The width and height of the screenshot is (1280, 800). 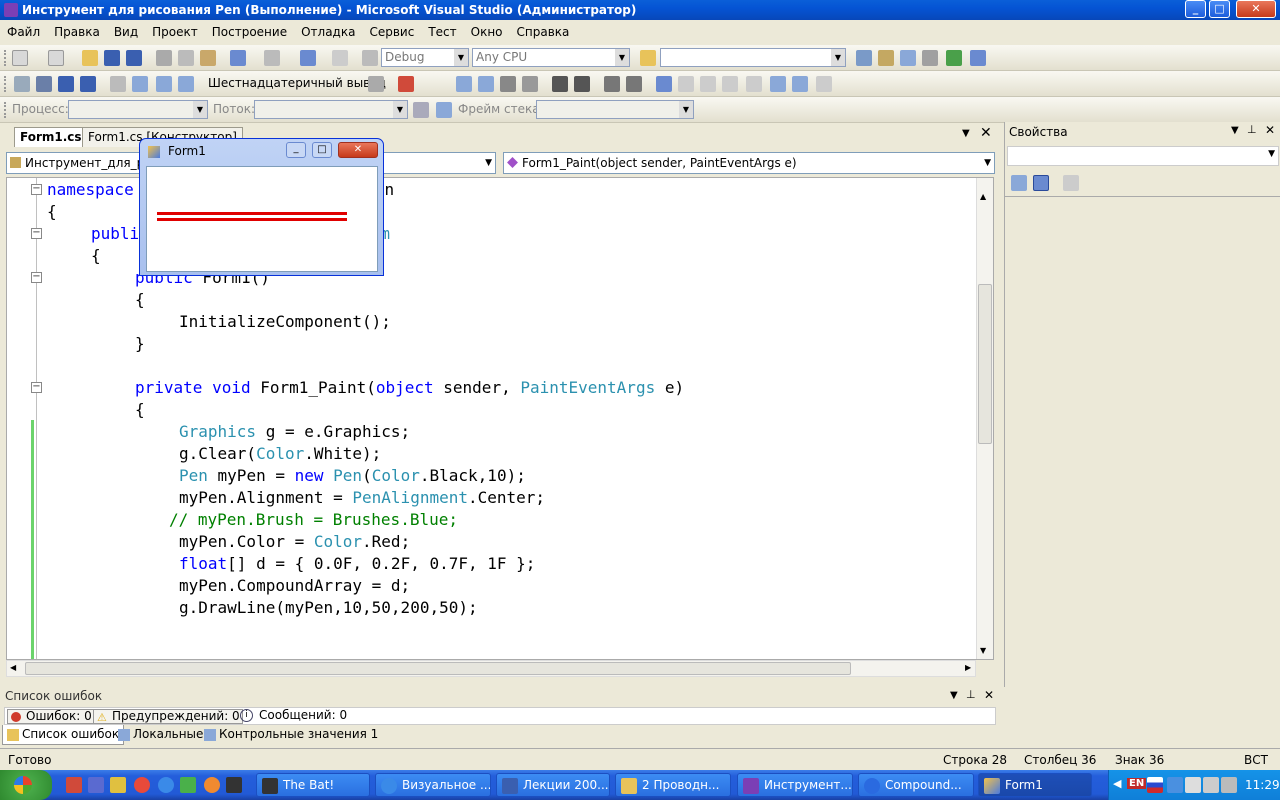 What do you see at coordinates (986, 133) in the screenshot?
I see `close-tab-icon: ✕` at bounding box center [986, 133].